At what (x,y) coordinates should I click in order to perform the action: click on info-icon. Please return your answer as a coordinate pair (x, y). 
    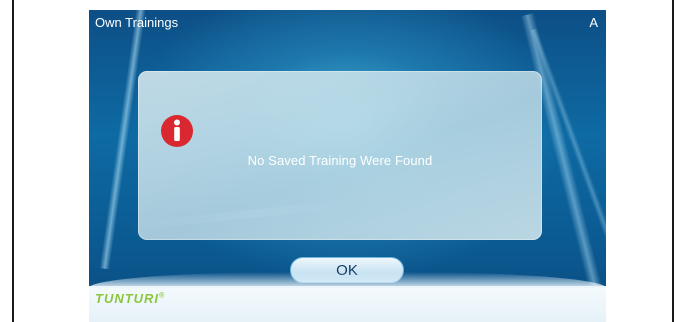
    Looking at the image, I should click on (177, 131).